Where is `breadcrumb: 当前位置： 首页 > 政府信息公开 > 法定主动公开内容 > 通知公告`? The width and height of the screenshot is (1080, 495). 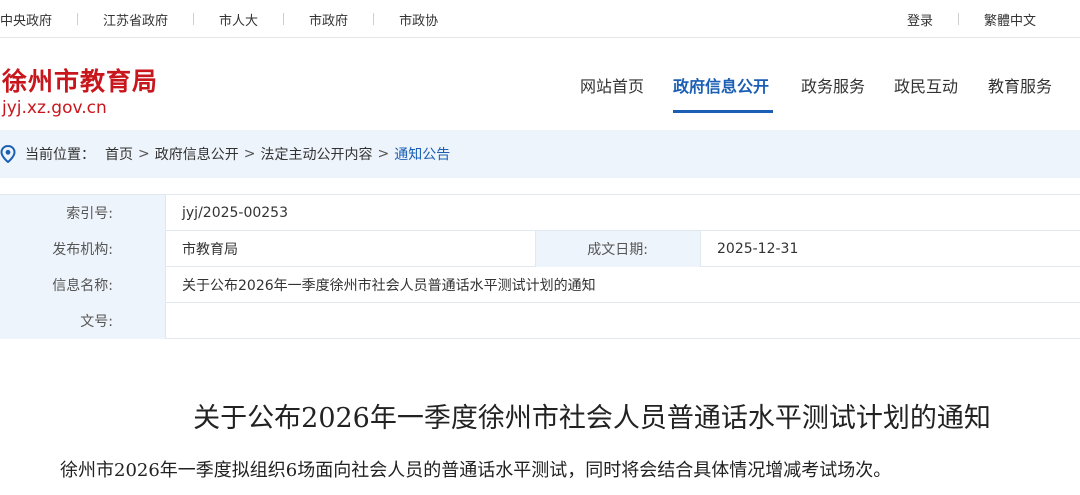 breadcrumb: 当前位置： 首页 > 政府信息公开 > 法定主动公开内容 > 通知公告 is located at coordinates (540, 154).